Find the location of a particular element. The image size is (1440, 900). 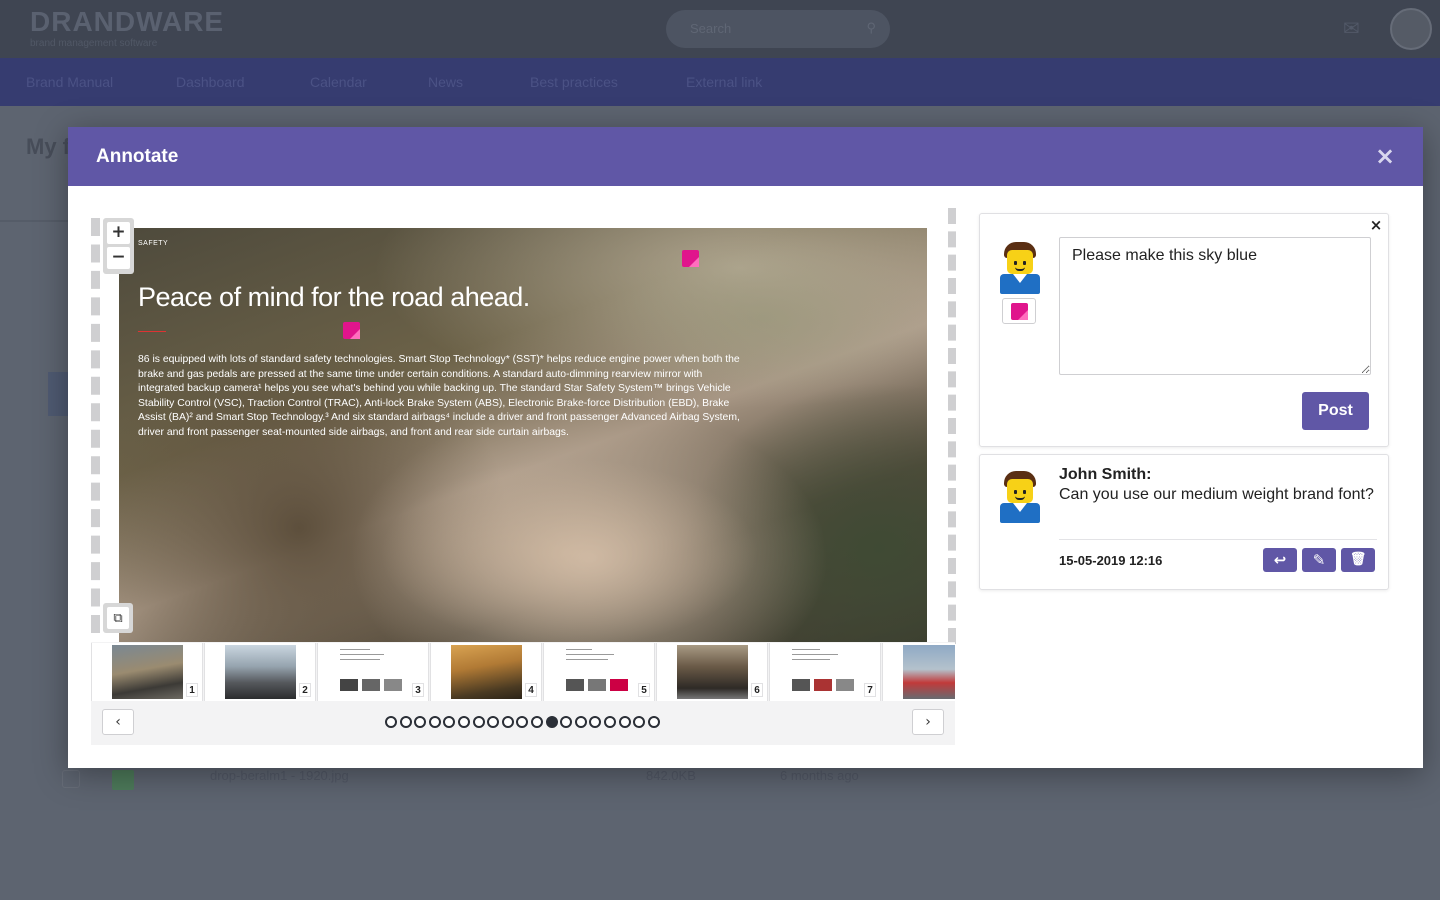

thumbnail-5: 5 is located at coordinates (599, 672).